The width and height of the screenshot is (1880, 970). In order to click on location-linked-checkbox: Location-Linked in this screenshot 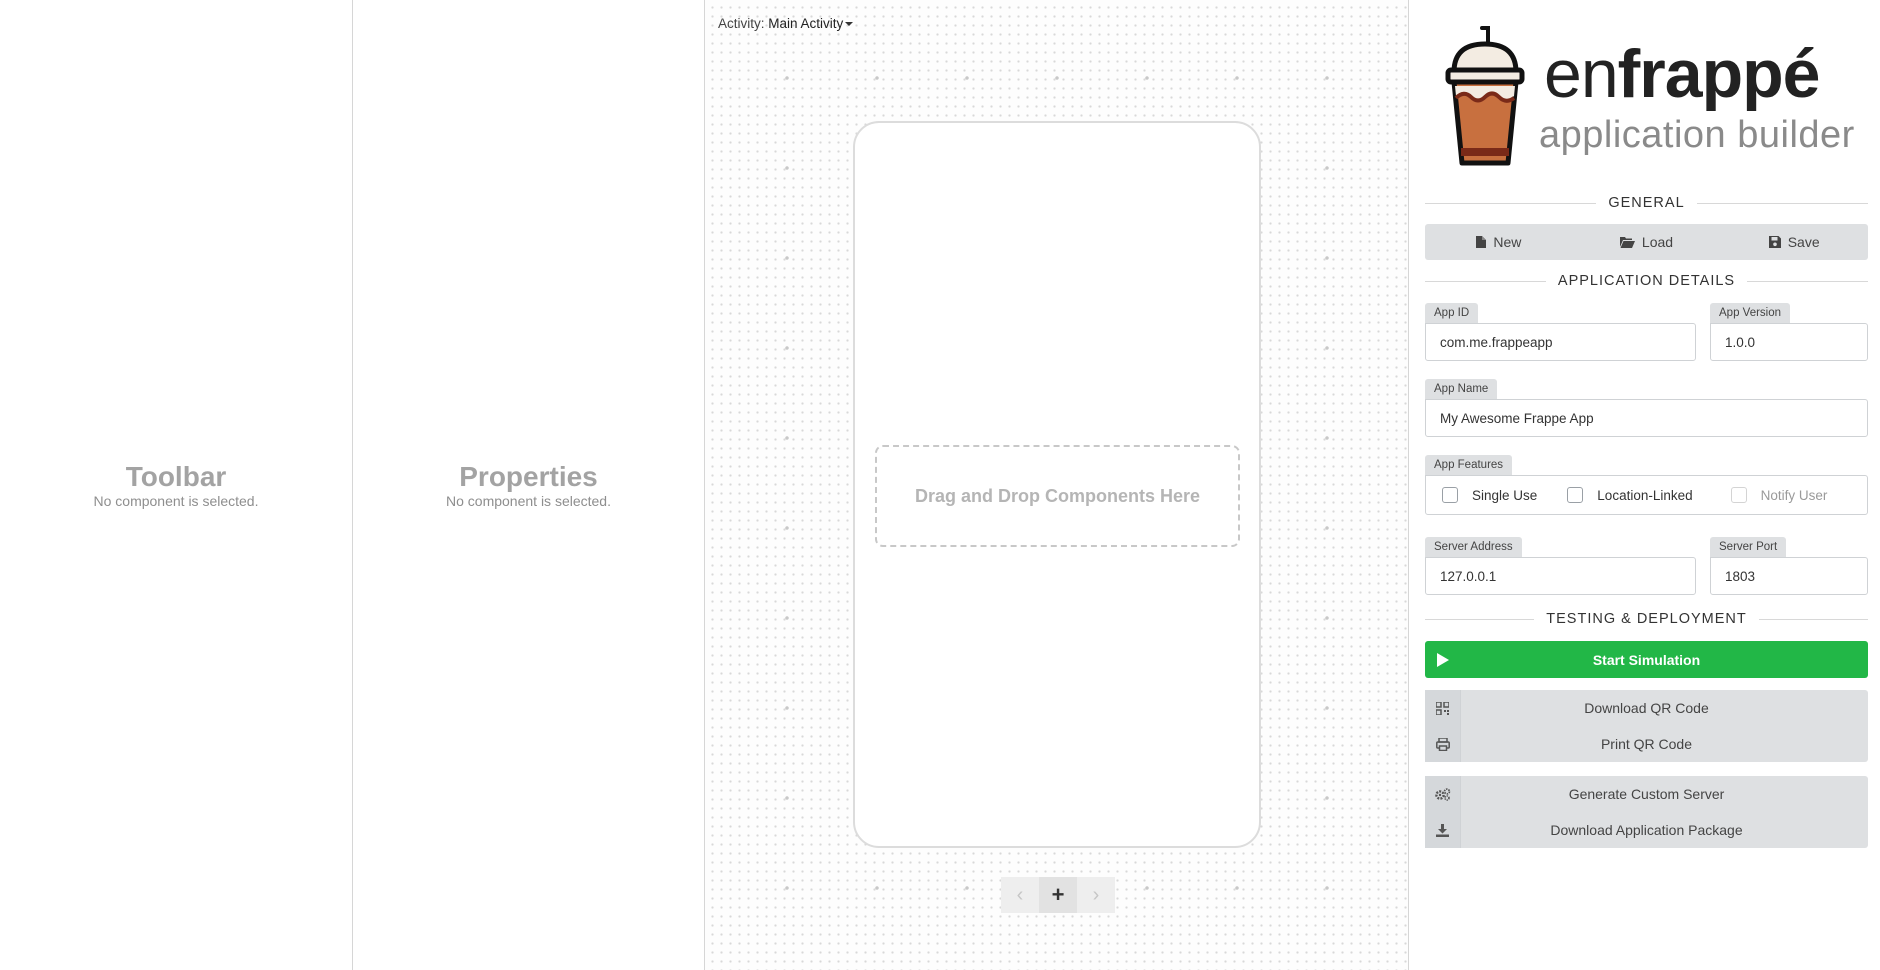, I will do `click(1630, 495)`.